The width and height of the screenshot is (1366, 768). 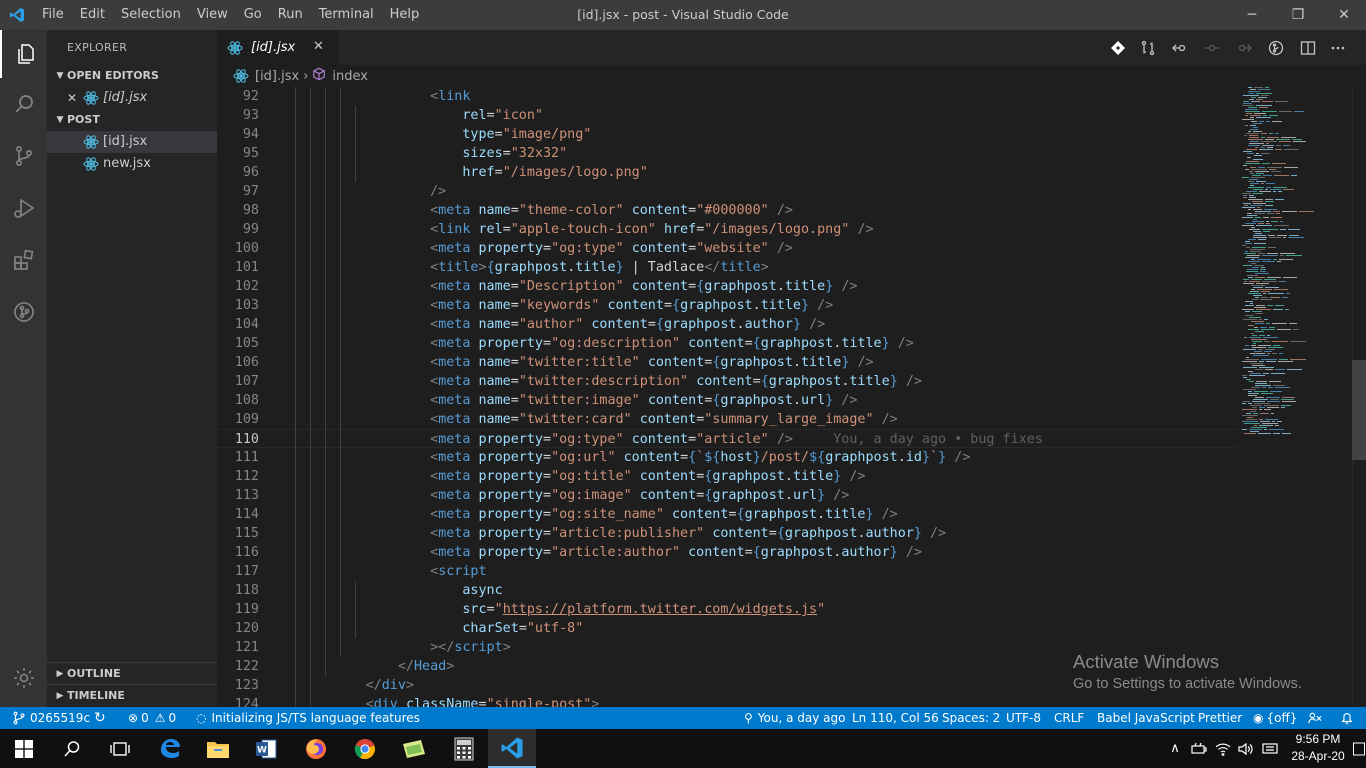 I want to click on timeline-git-icon, so click(x=23, y=312).